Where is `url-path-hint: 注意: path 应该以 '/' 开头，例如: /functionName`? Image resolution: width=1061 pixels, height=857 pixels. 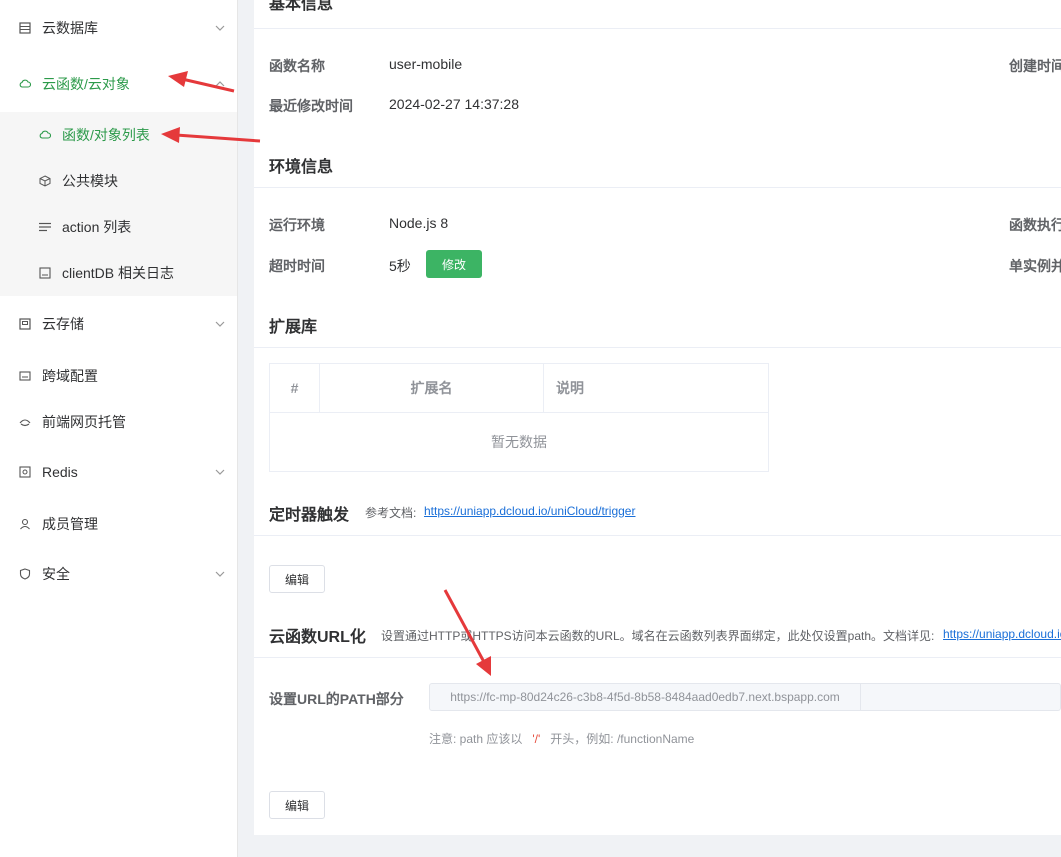 url-path-hint: 注意: path 应该以 '/' 开头，例如: /functionName is located at coordinates (561, 738).